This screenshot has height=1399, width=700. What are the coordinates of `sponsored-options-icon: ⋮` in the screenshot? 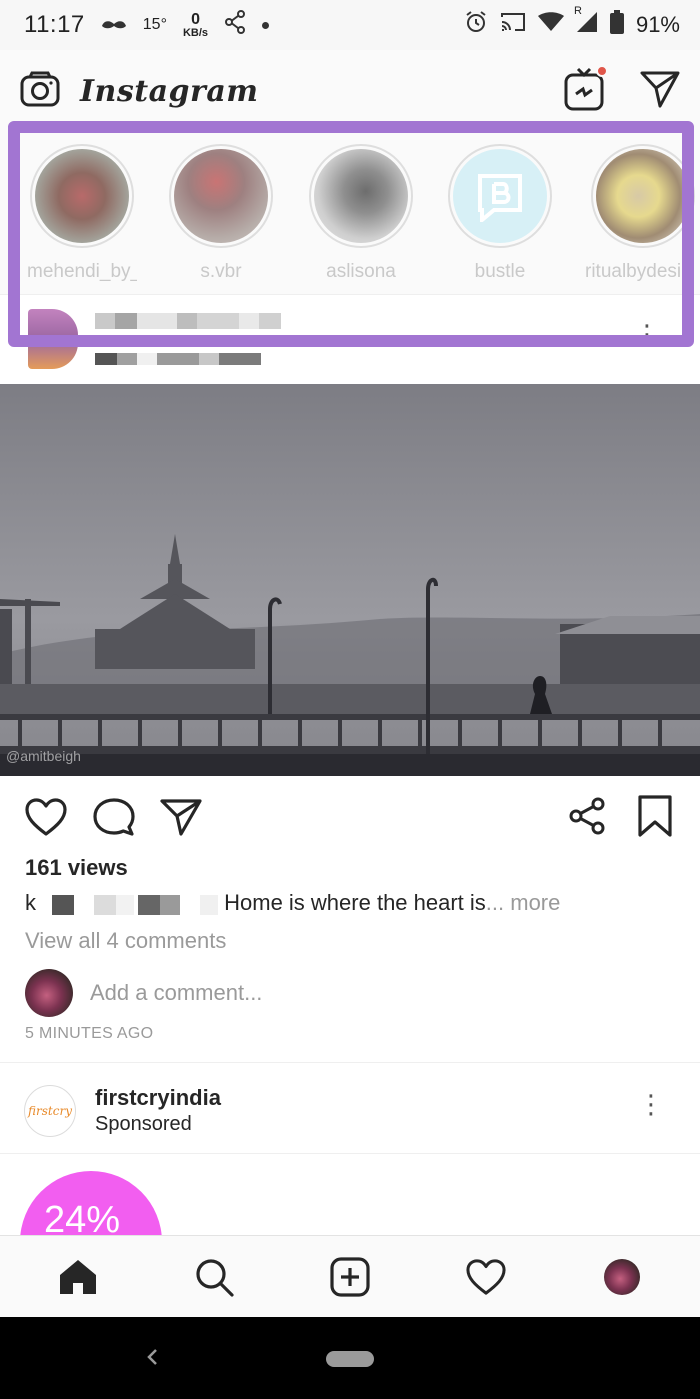 It's located at (651, 1104).